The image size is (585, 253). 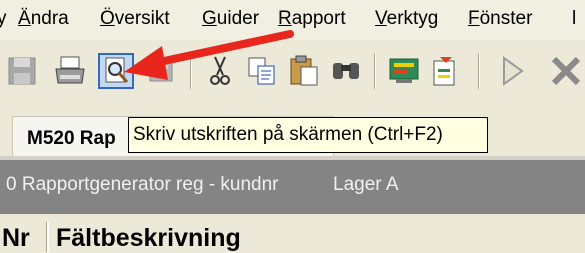 I want to click on menu-item-guider: Guider, so click(x=230, y=19).